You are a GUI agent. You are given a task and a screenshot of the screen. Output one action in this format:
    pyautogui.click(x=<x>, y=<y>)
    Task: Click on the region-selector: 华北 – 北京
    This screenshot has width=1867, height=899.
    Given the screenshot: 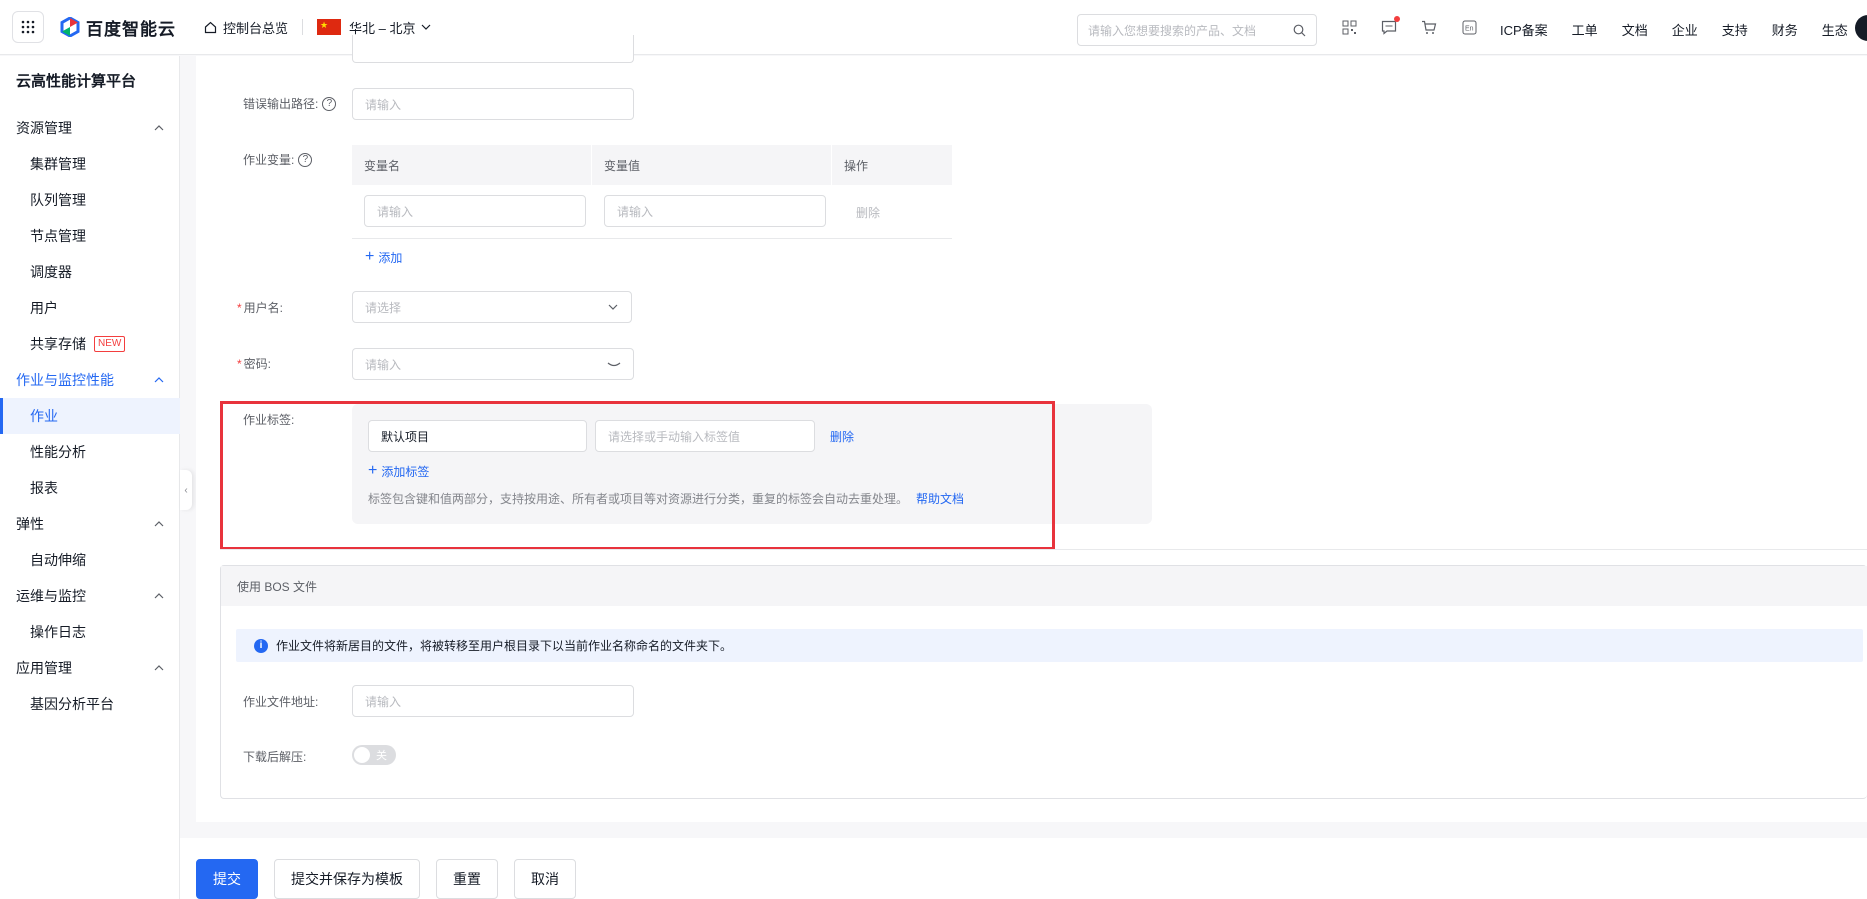 What is the action you would take?
    pyautogui.click(x=374, y=27)
    